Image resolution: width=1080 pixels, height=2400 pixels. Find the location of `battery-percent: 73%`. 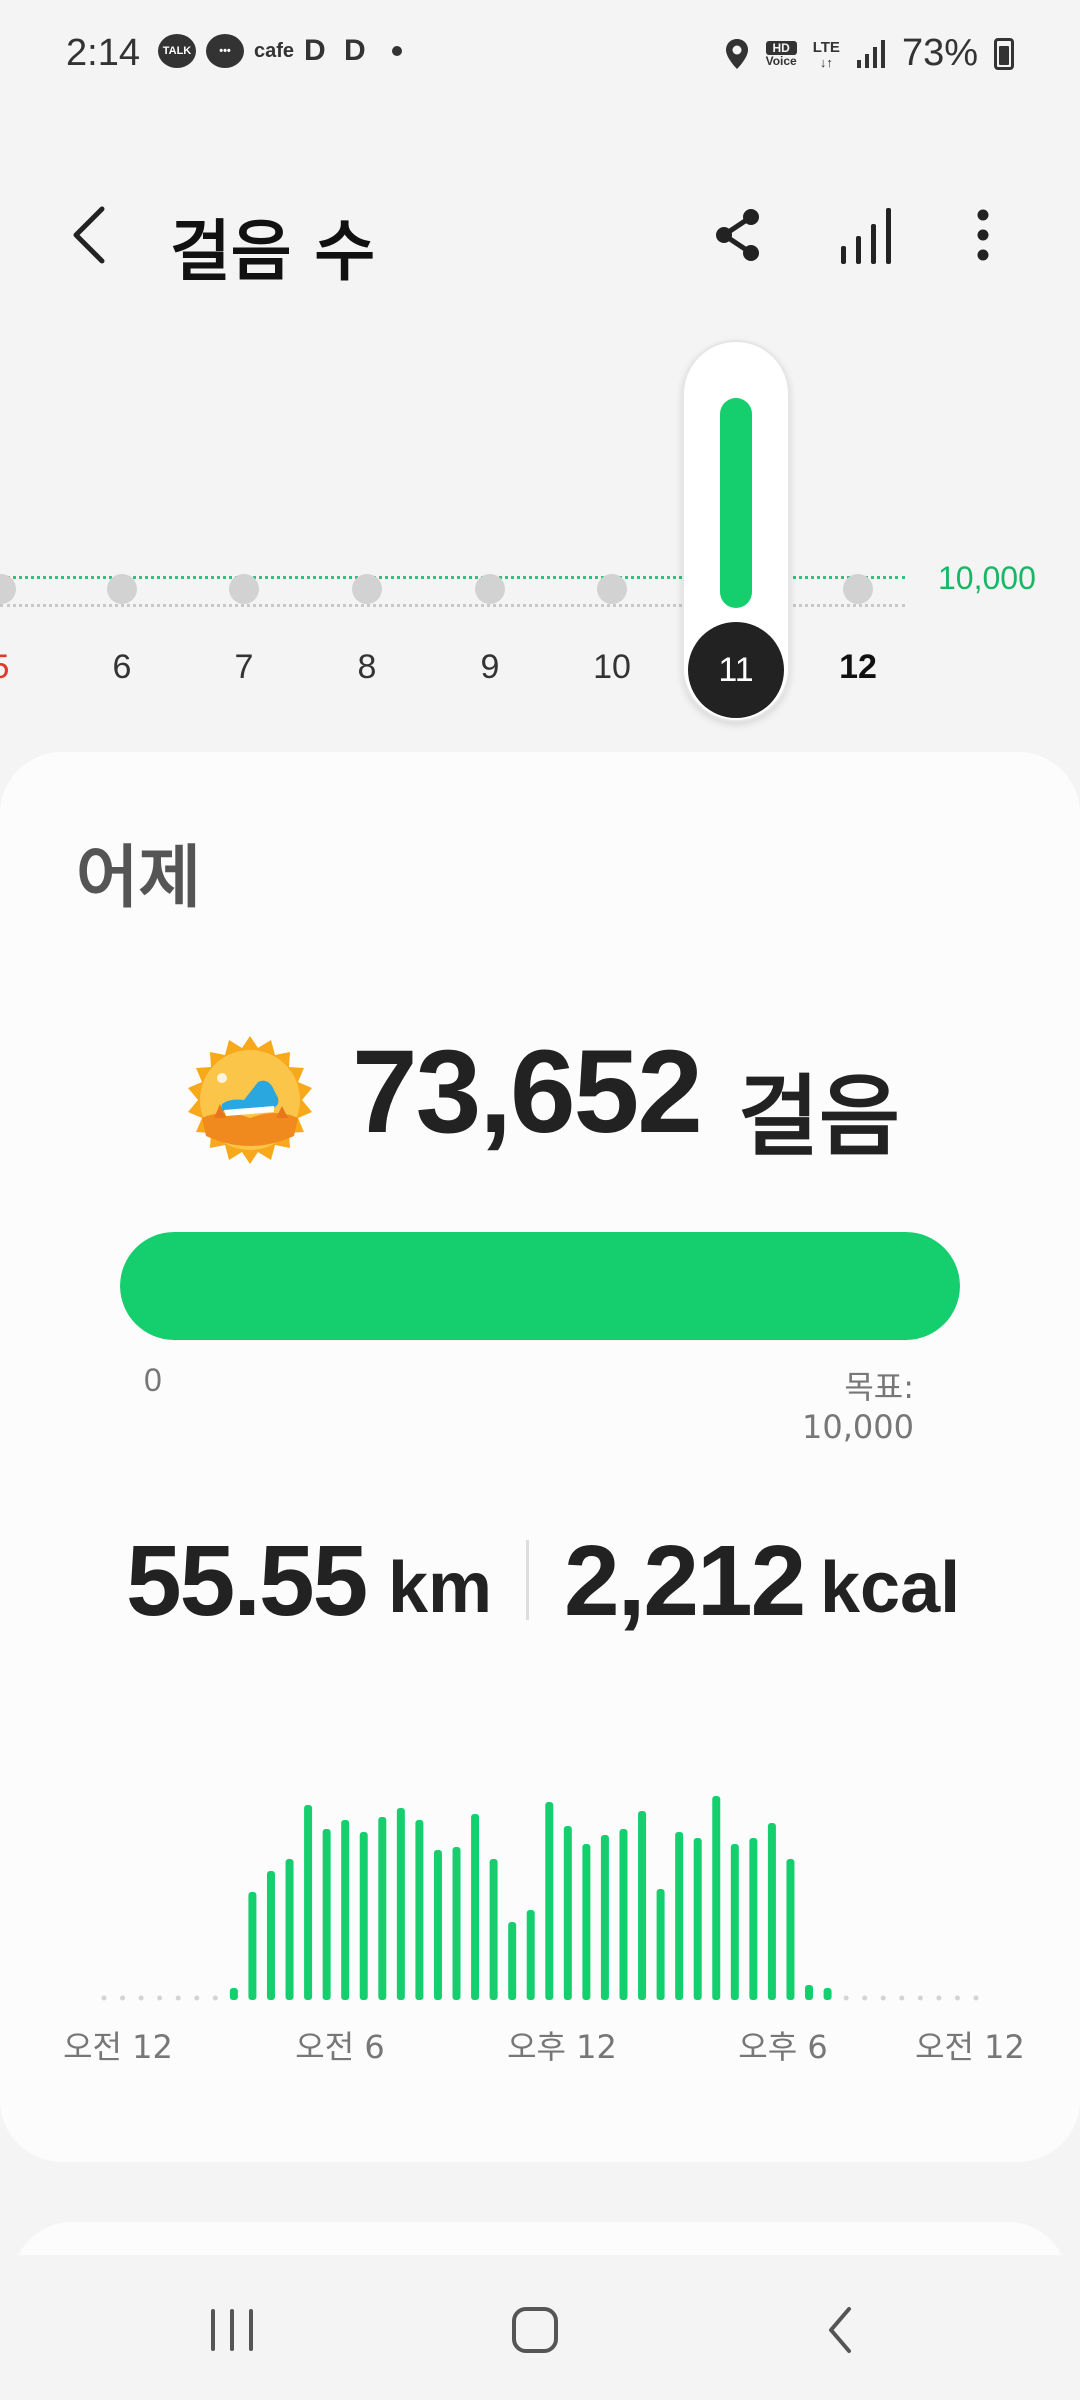

battery-percent: 73% is located at coordinates (939, 53).